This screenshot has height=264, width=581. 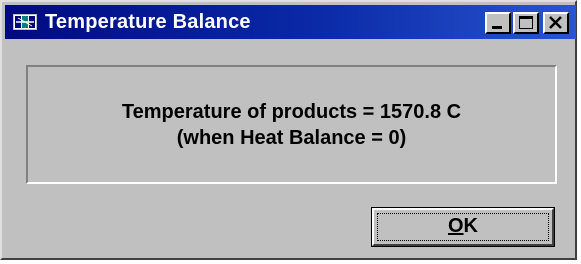 What do you see at coordinates (148, 22) in the screenshot?
I see `window-title: Temperature Balance` at bounding box center [148, 22].